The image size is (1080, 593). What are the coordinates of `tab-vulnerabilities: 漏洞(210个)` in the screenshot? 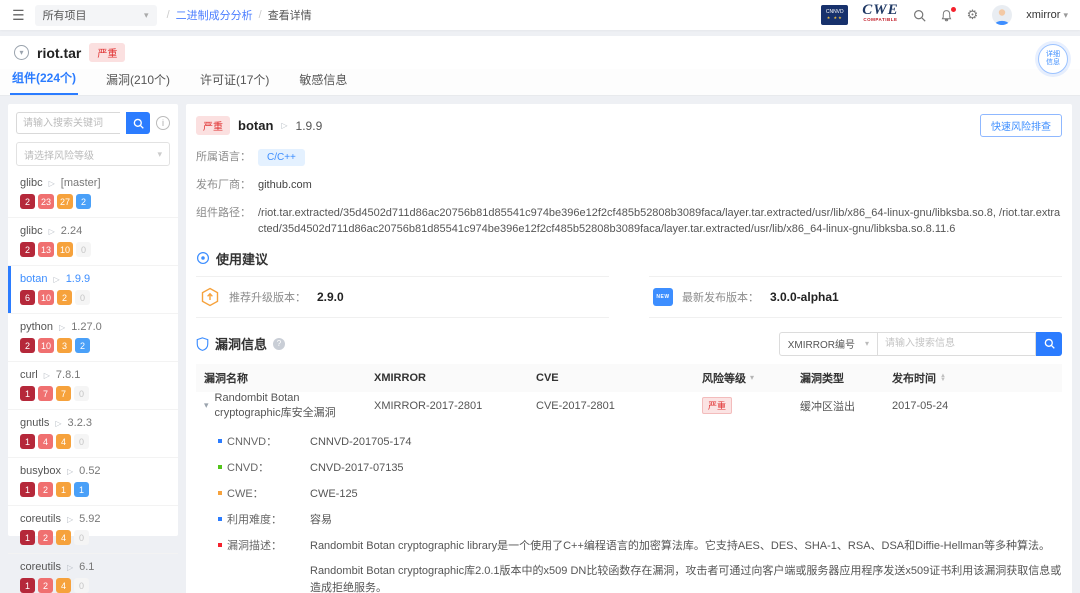 It's located at (138, 83).